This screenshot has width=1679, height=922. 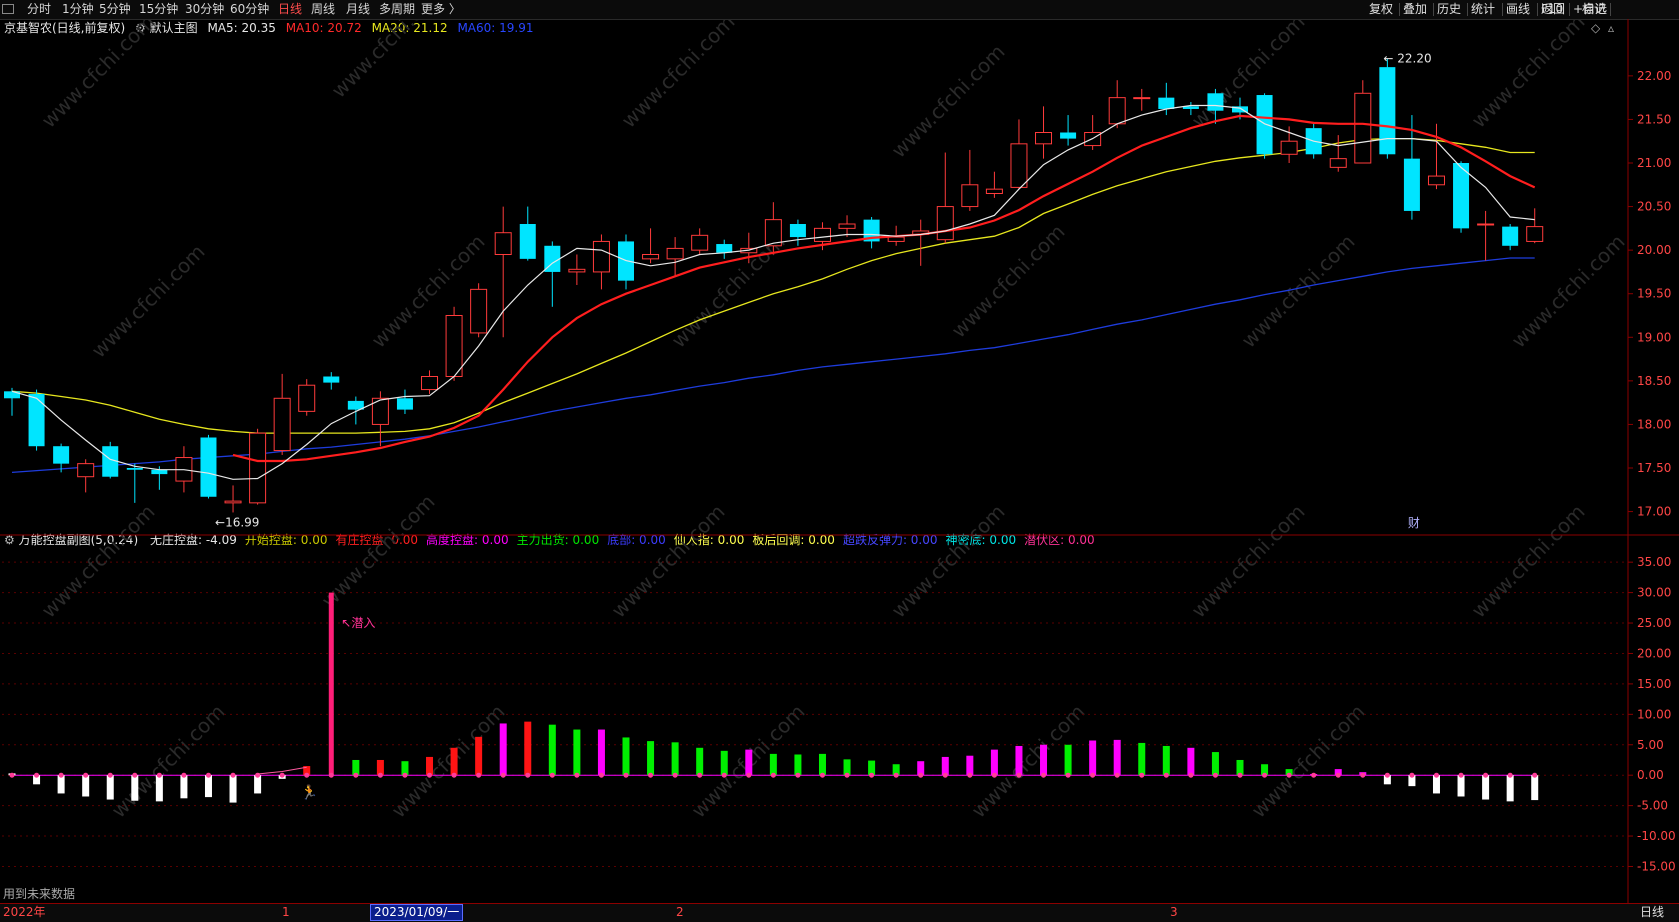 What do you see at coordinates (290, 9) in the screenshot?
I see `tab-6: 日线` at bounding box center [290, 9].